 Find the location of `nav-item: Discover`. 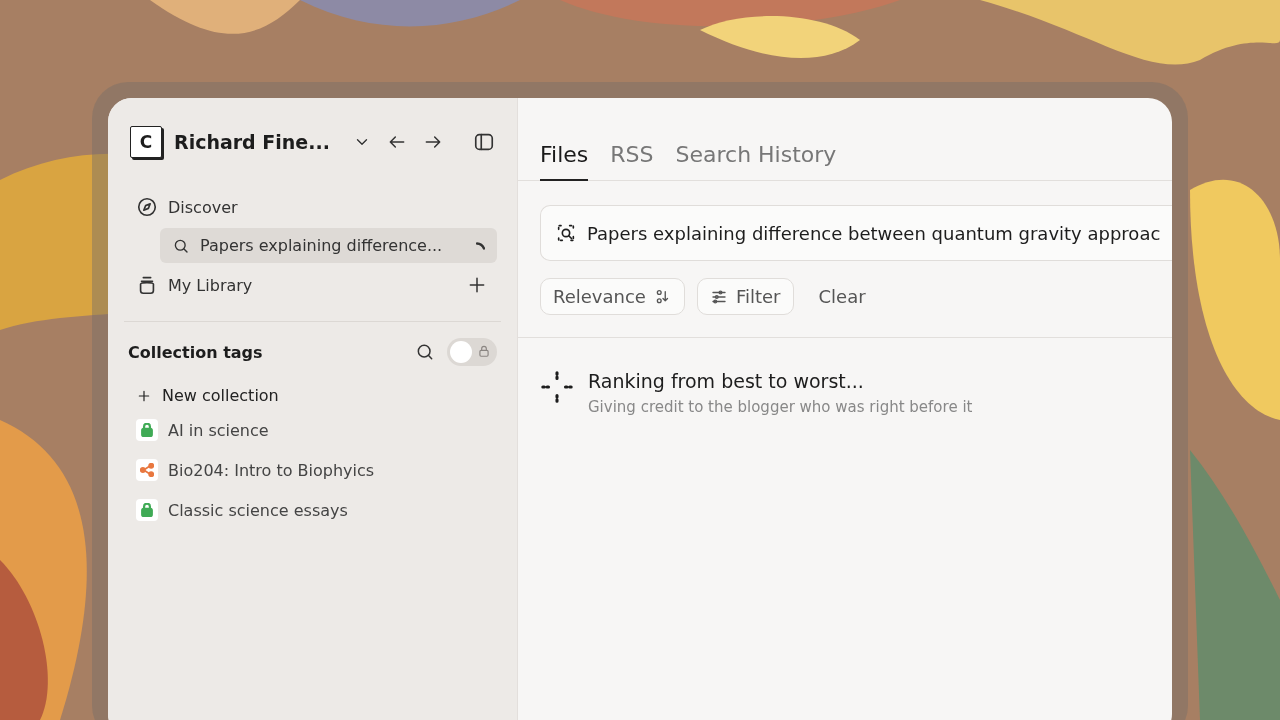

nav-item: Discover is located at coordinates (312, 207).